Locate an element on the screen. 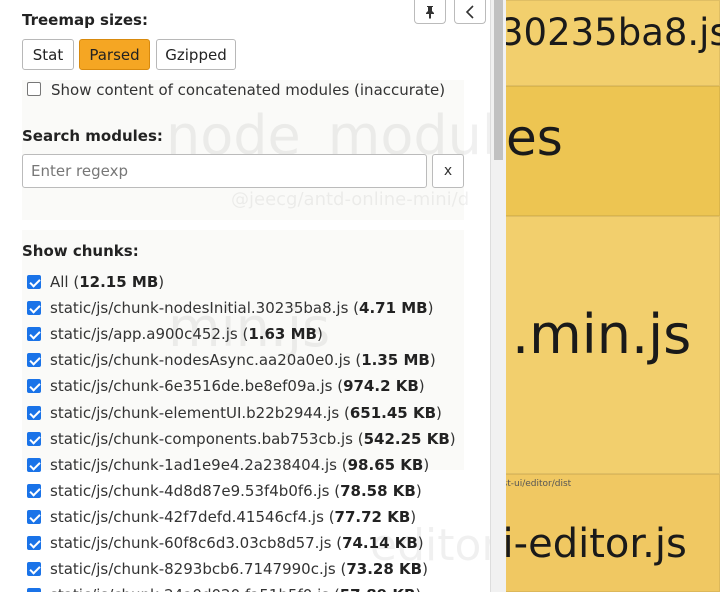  chunk-label: static/js/app.a900c452.js (1.63 MB) is located at coordinates (186, 334).